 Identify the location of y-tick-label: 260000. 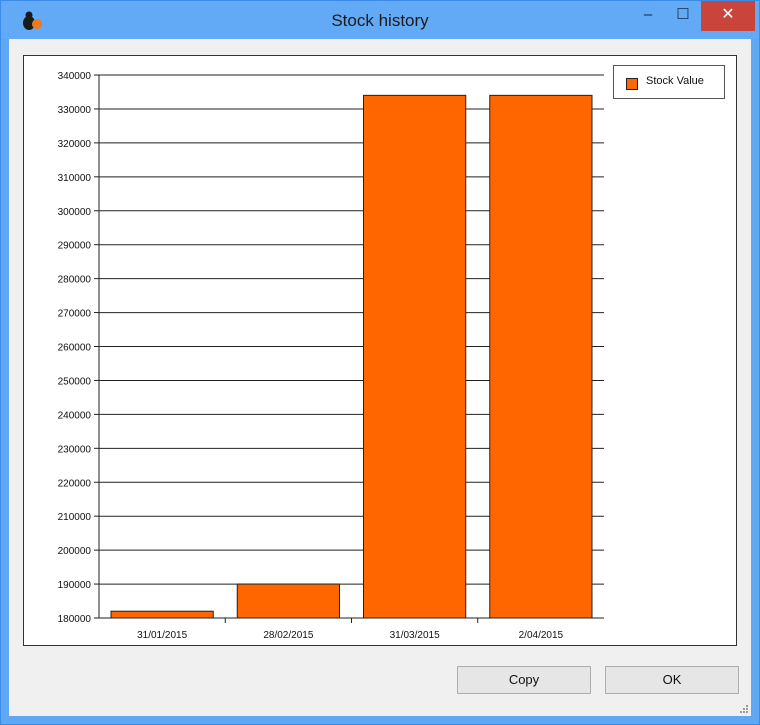
(75, 348).